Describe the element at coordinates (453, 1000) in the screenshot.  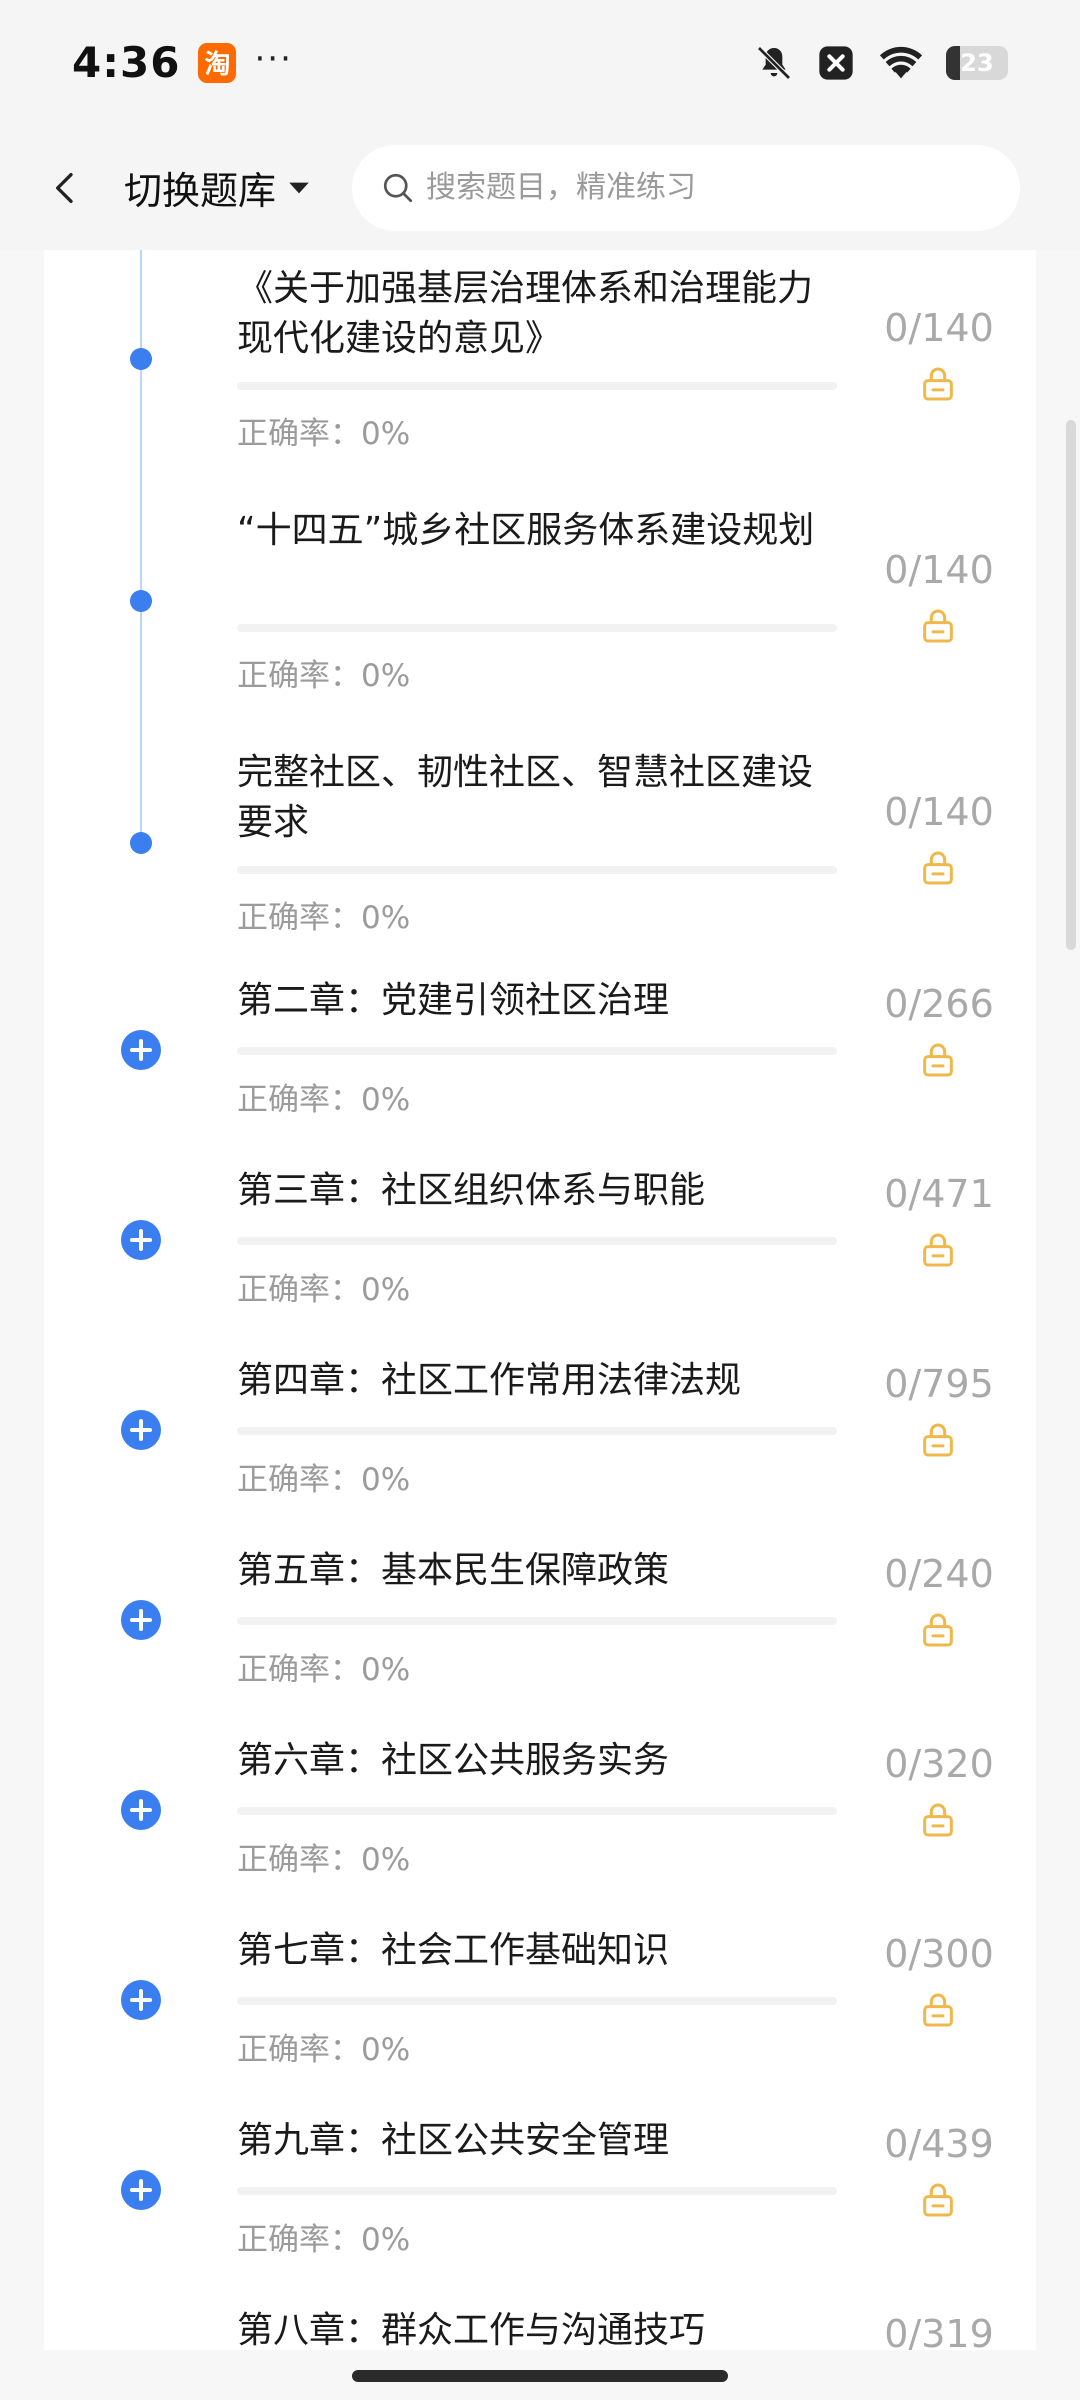
I see `chapter-title: 第二章：党建引领社区治理` at that location.